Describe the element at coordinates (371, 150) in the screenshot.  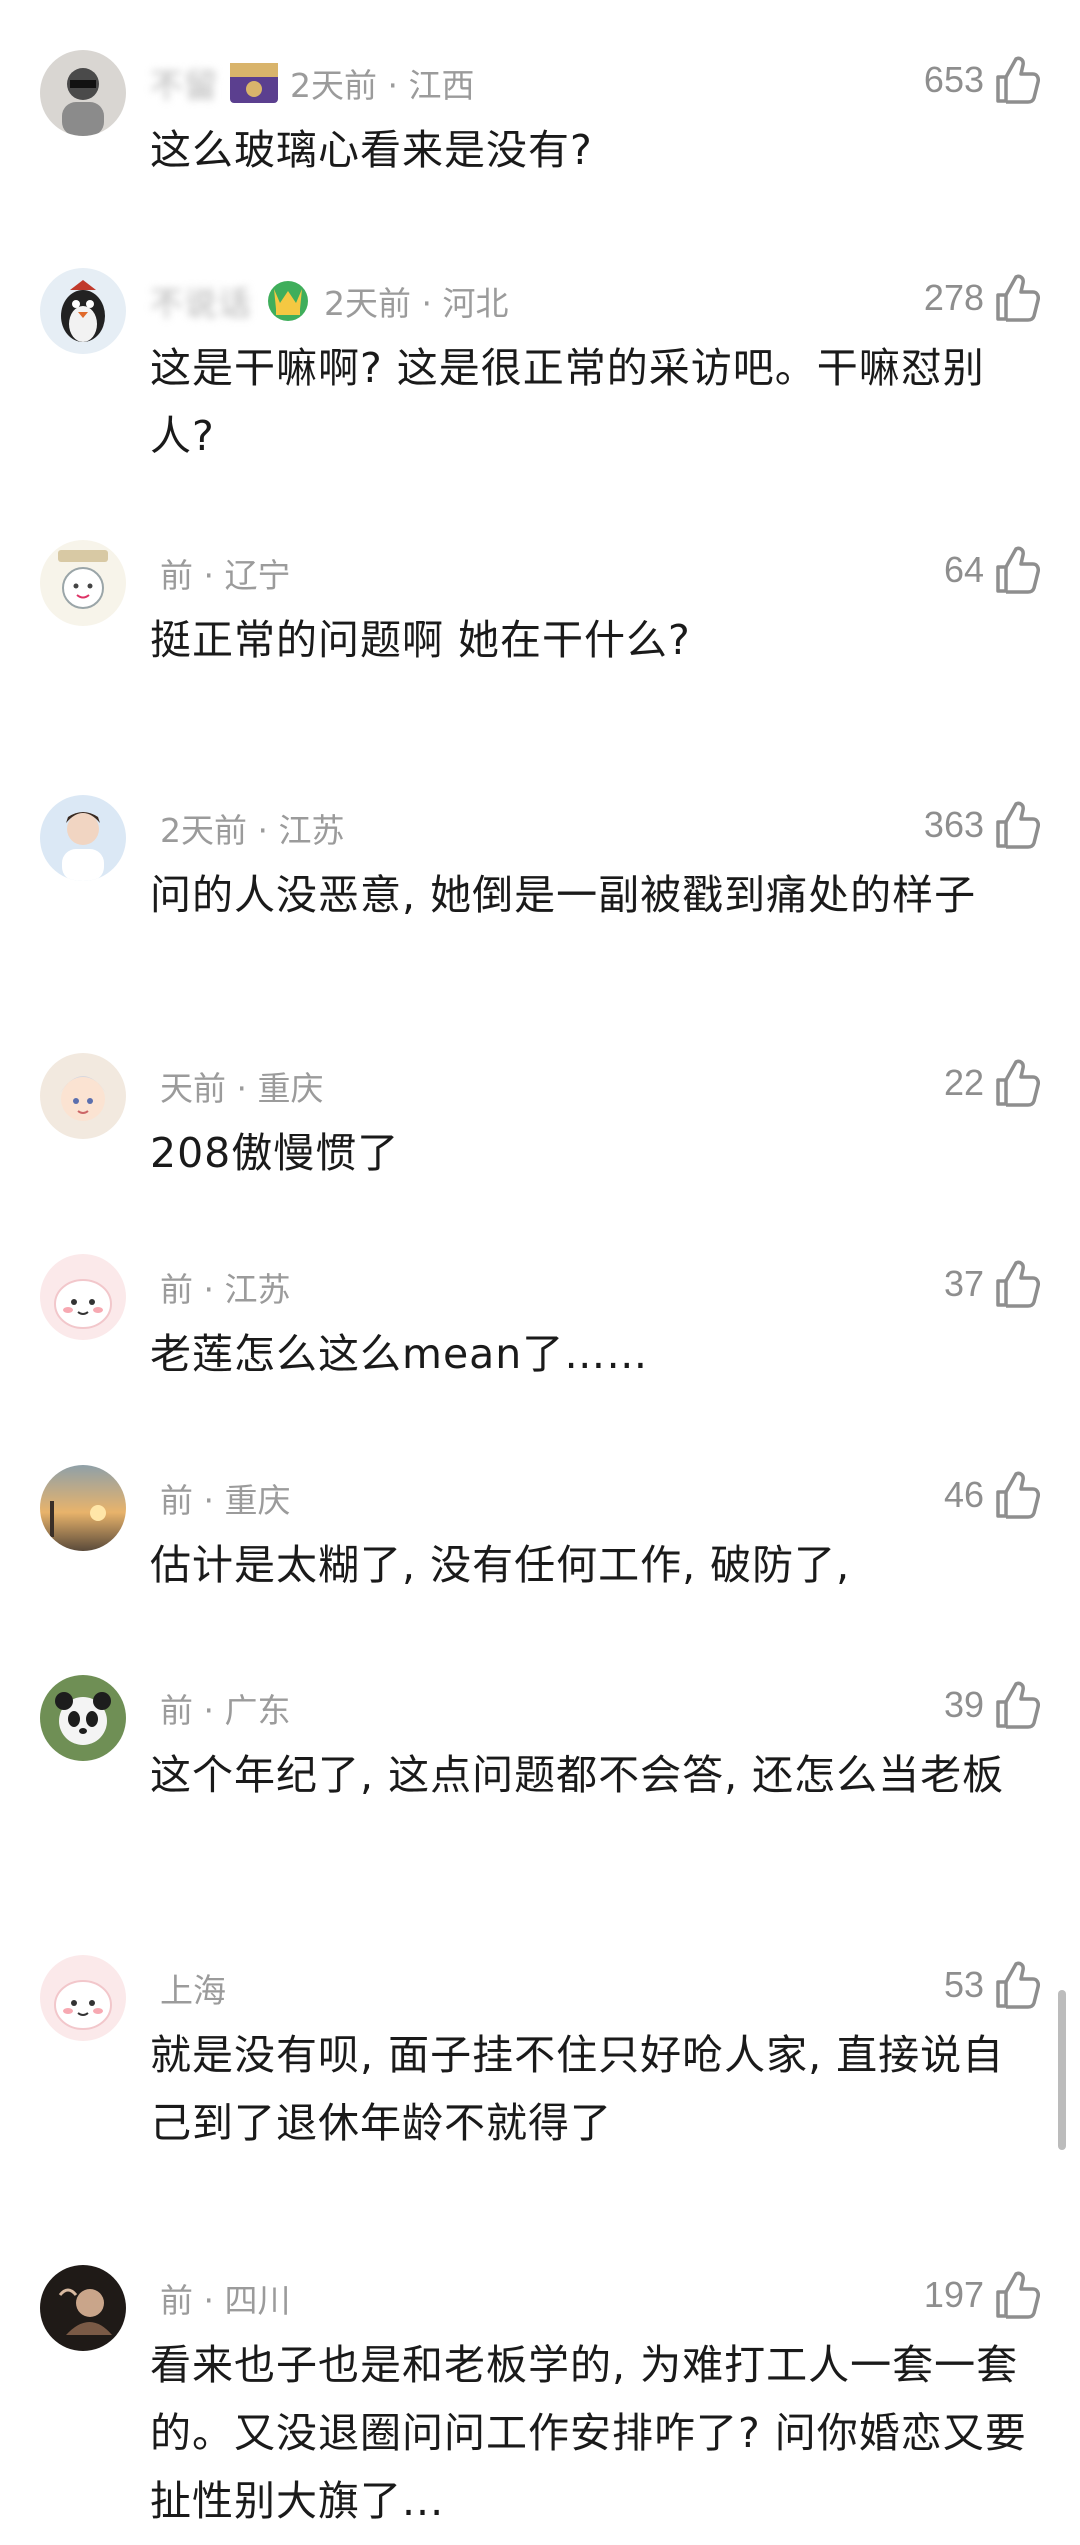
I see `comment-text: 这么玻璃心看来是没有?` at that location.